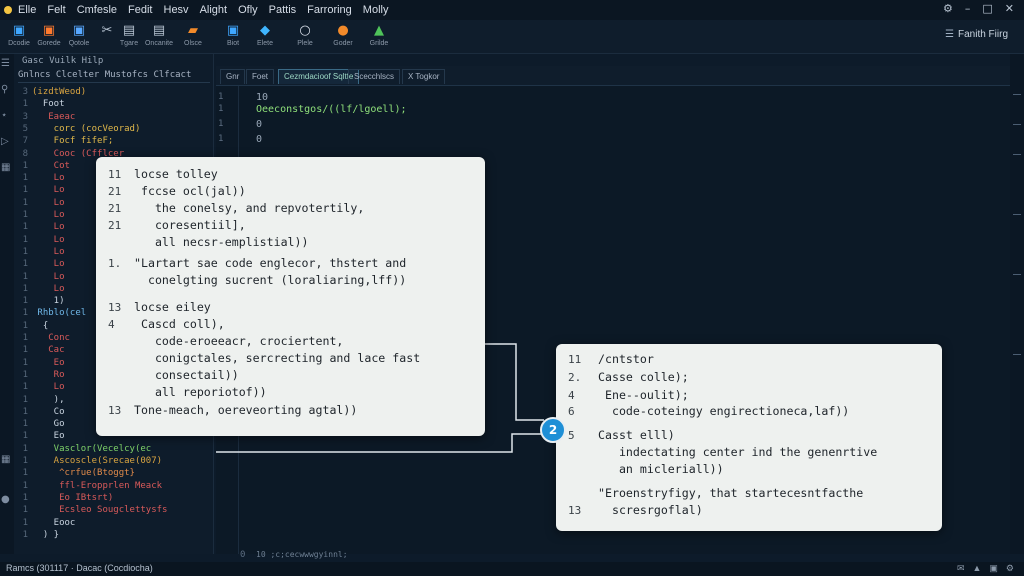 The height and width of the screenshot is (576, 1024). What do you see at coordinates (115, 263) in the screenshot?
I see `panel-line-number: 1.` at bounding box center [115, 263].